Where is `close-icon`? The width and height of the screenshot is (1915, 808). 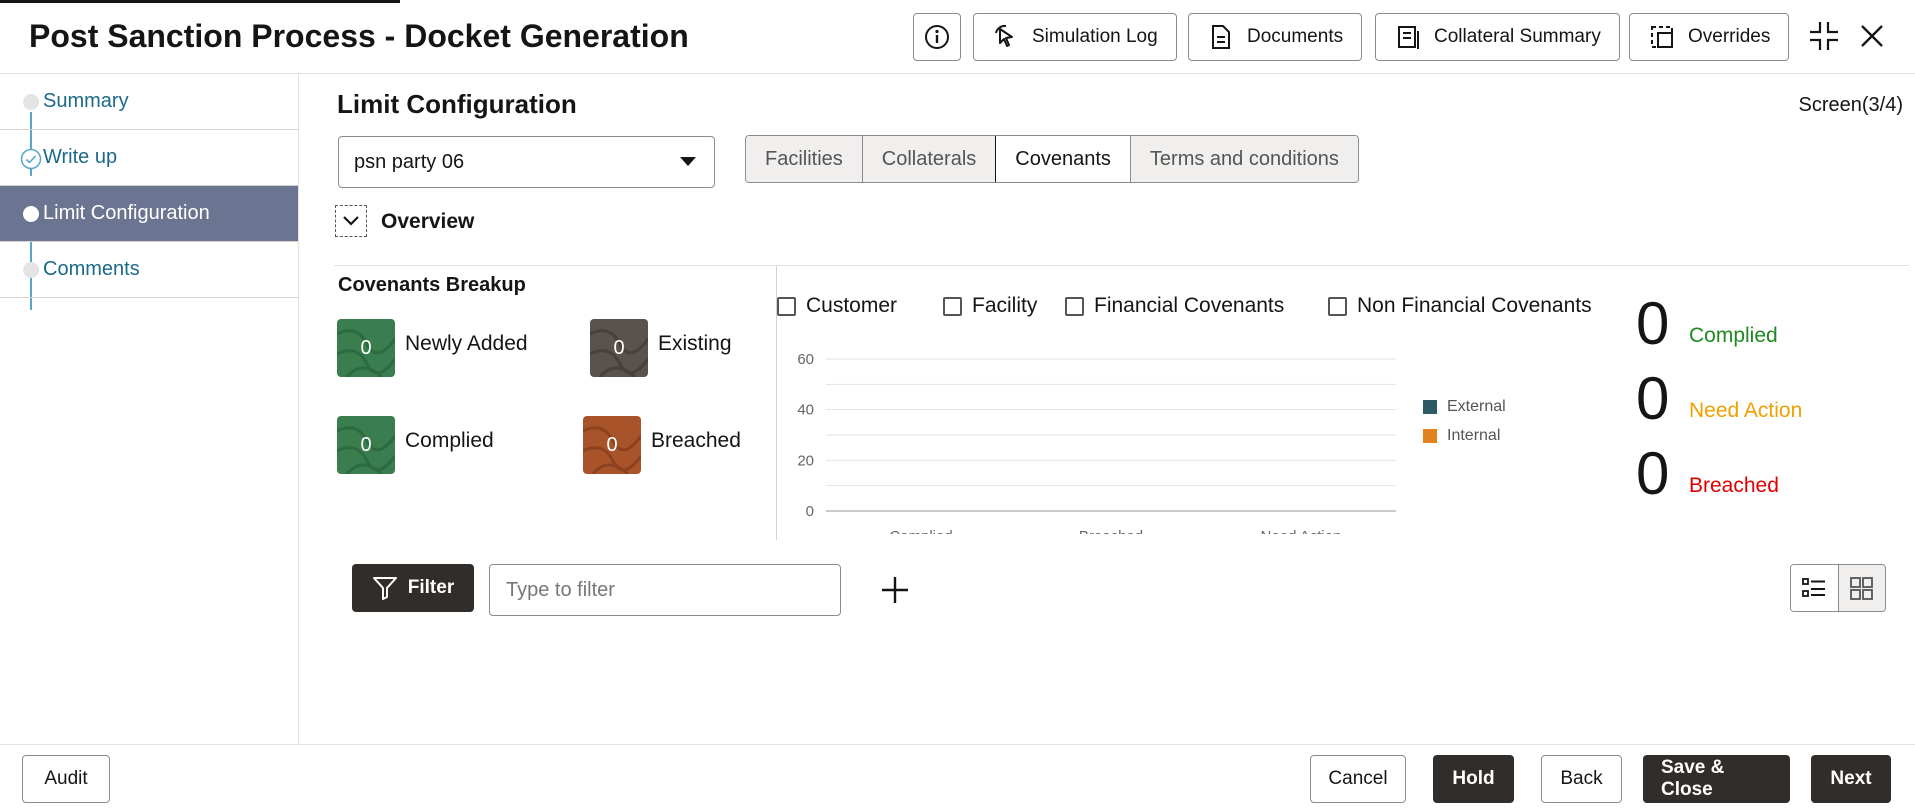 close-icon is located at coordinates (1872, 36).